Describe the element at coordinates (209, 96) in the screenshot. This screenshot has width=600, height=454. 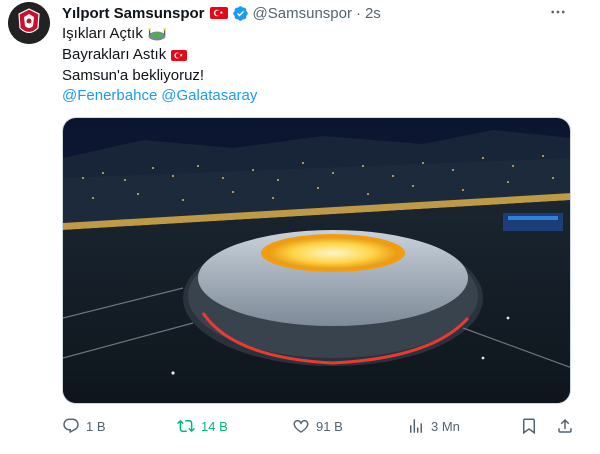
I see `mention-galatasaray: @Galatasaray` at that location.